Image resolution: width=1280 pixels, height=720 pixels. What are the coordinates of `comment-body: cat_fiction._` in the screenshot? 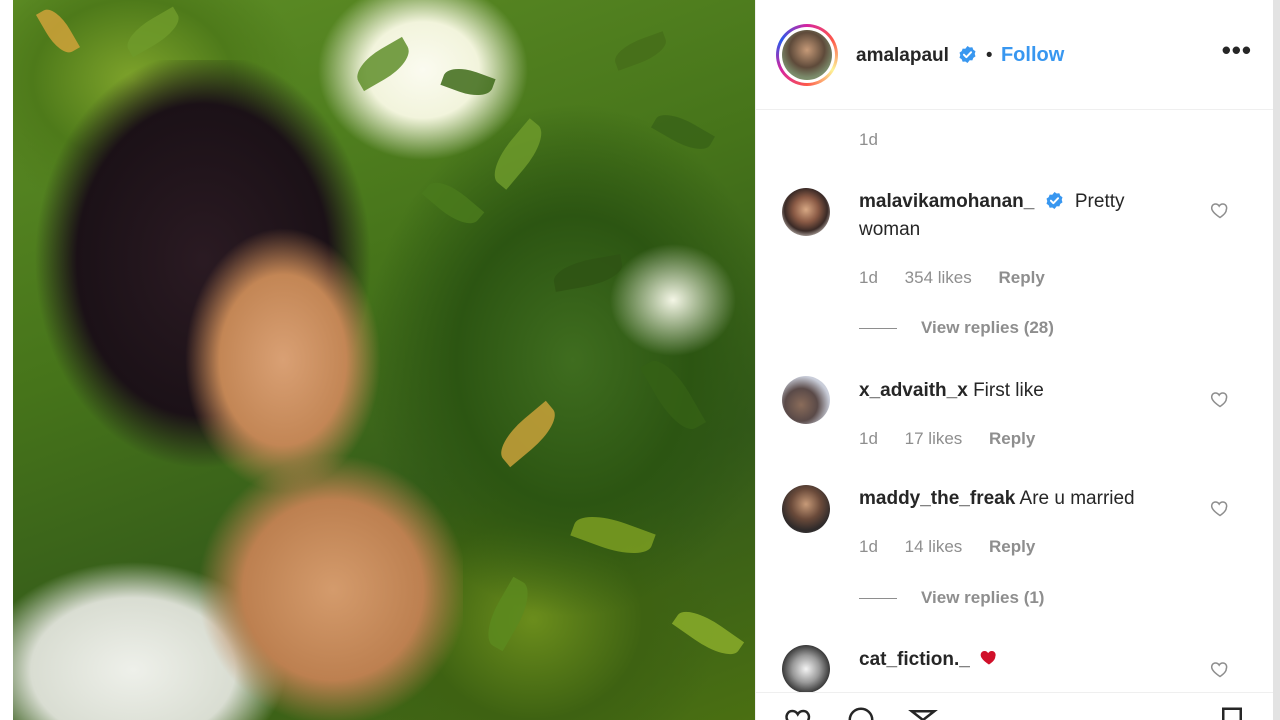 It's located at (1024, 660).